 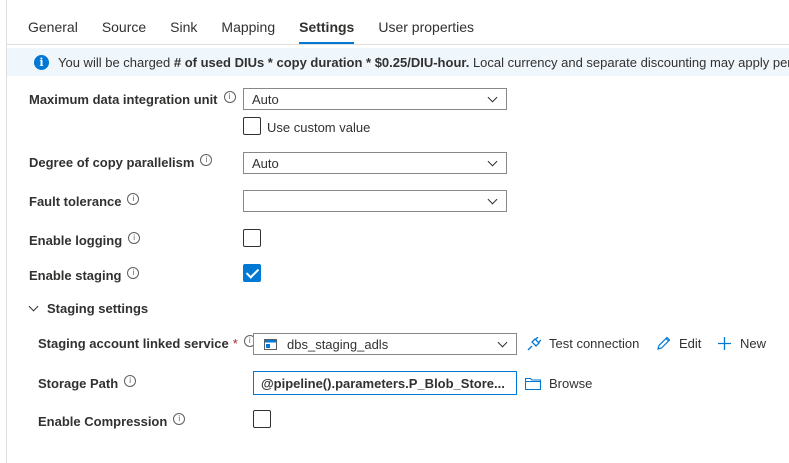 I want to click on enable-staging-info-icon: i, so click(x=133, y=272).